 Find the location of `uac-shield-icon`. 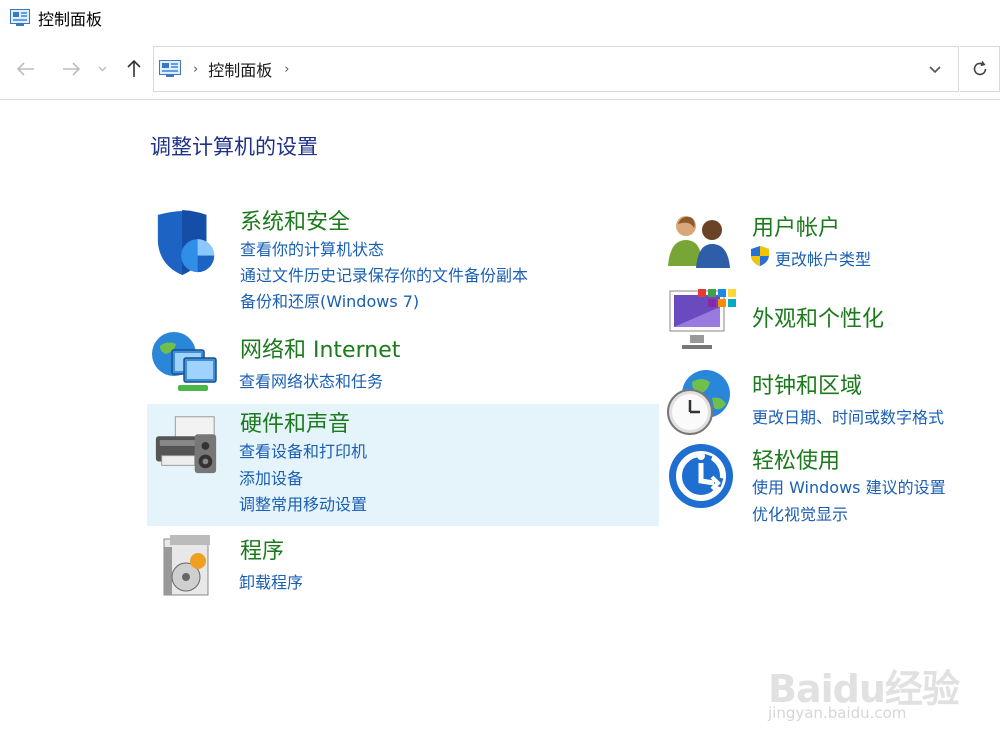

uac-shield-icon is located at coordinates (760, 256).